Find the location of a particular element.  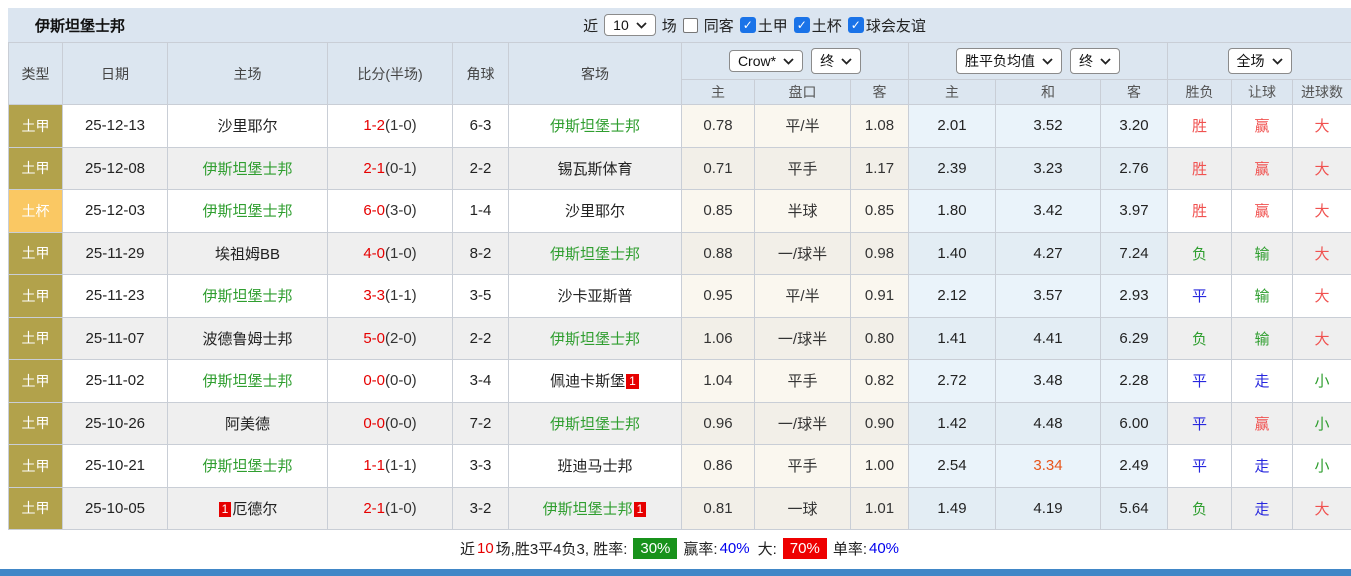

filter-controls: 近 10 场 同客 ✓ 土甲 ✓ 土杯 ✓ 球会友谊 is located at coordinates (679, 25).